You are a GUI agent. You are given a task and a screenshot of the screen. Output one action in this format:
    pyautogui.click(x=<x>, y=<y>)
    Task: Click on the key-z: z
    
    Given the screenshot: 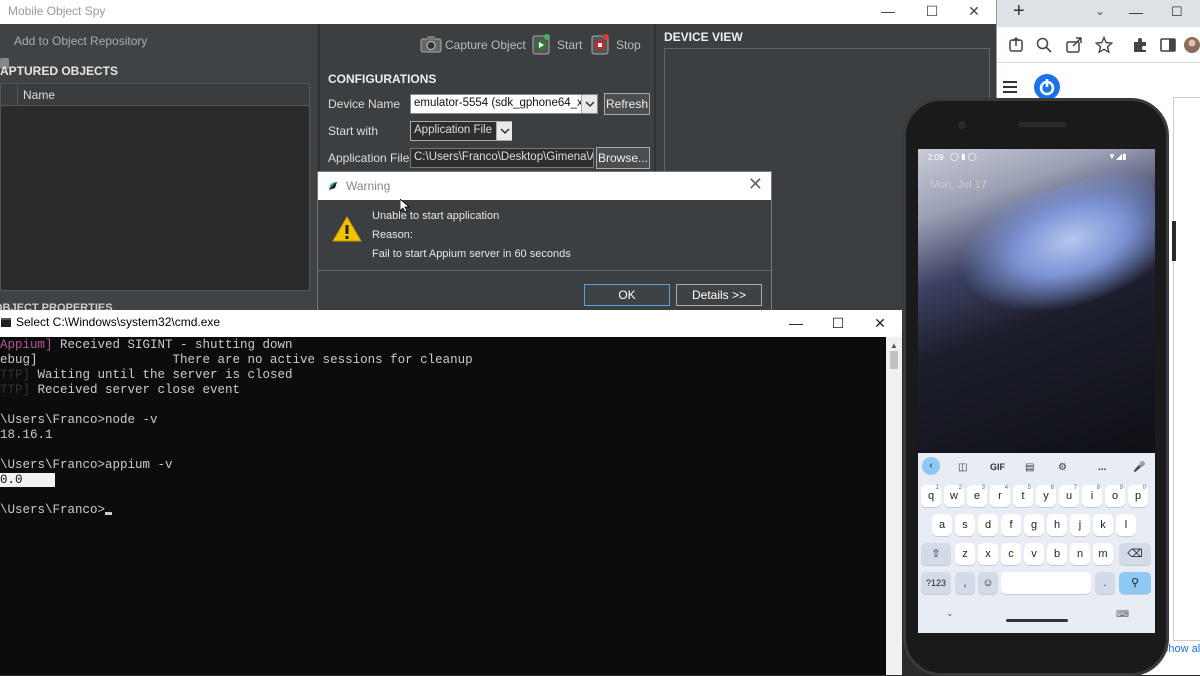 What is the action you would take?
    pyautogui.click(x=965, y=554)
    